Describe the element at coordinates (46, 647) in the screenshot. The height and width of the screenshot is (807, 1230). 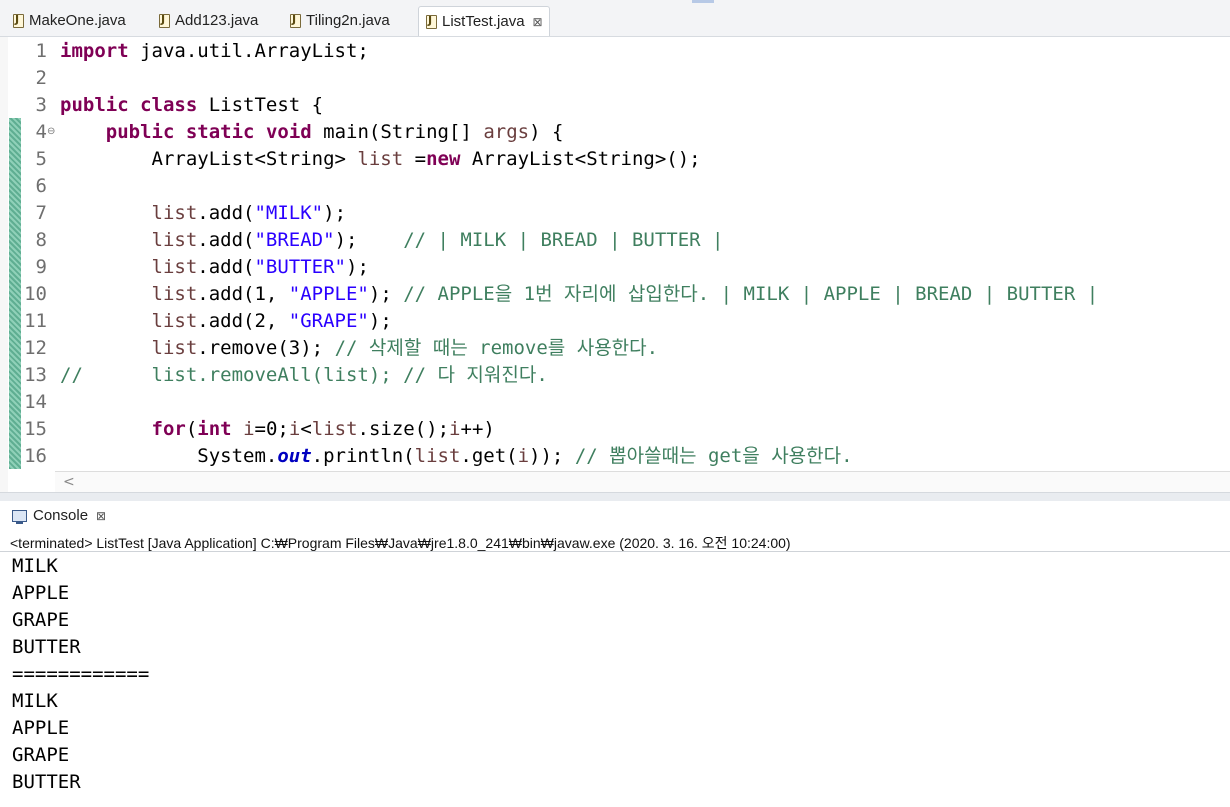
I see `console-output-line: BUTTER` at that location.